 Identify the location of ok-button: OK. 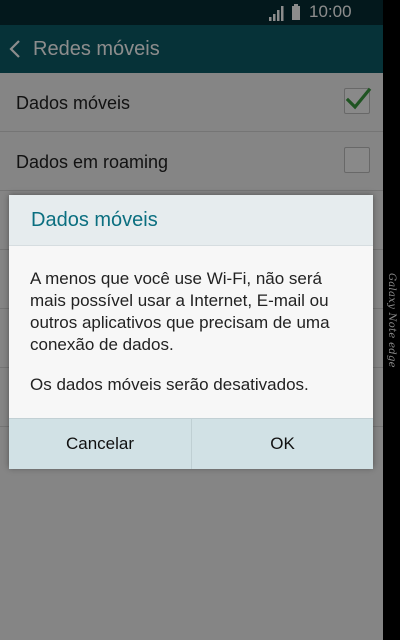
(282, 444).